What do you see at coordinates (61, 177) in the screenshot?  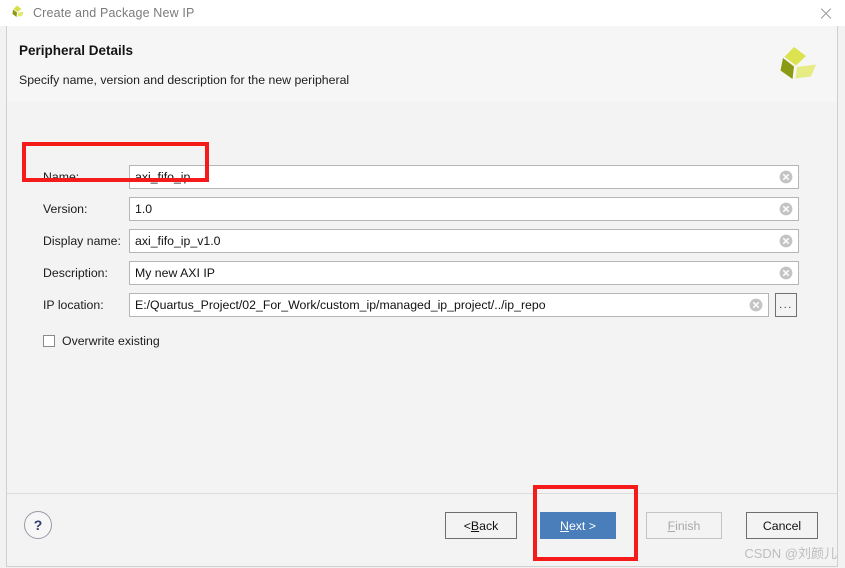 I see `name-label: Name:` at bounding box center [61, 177].